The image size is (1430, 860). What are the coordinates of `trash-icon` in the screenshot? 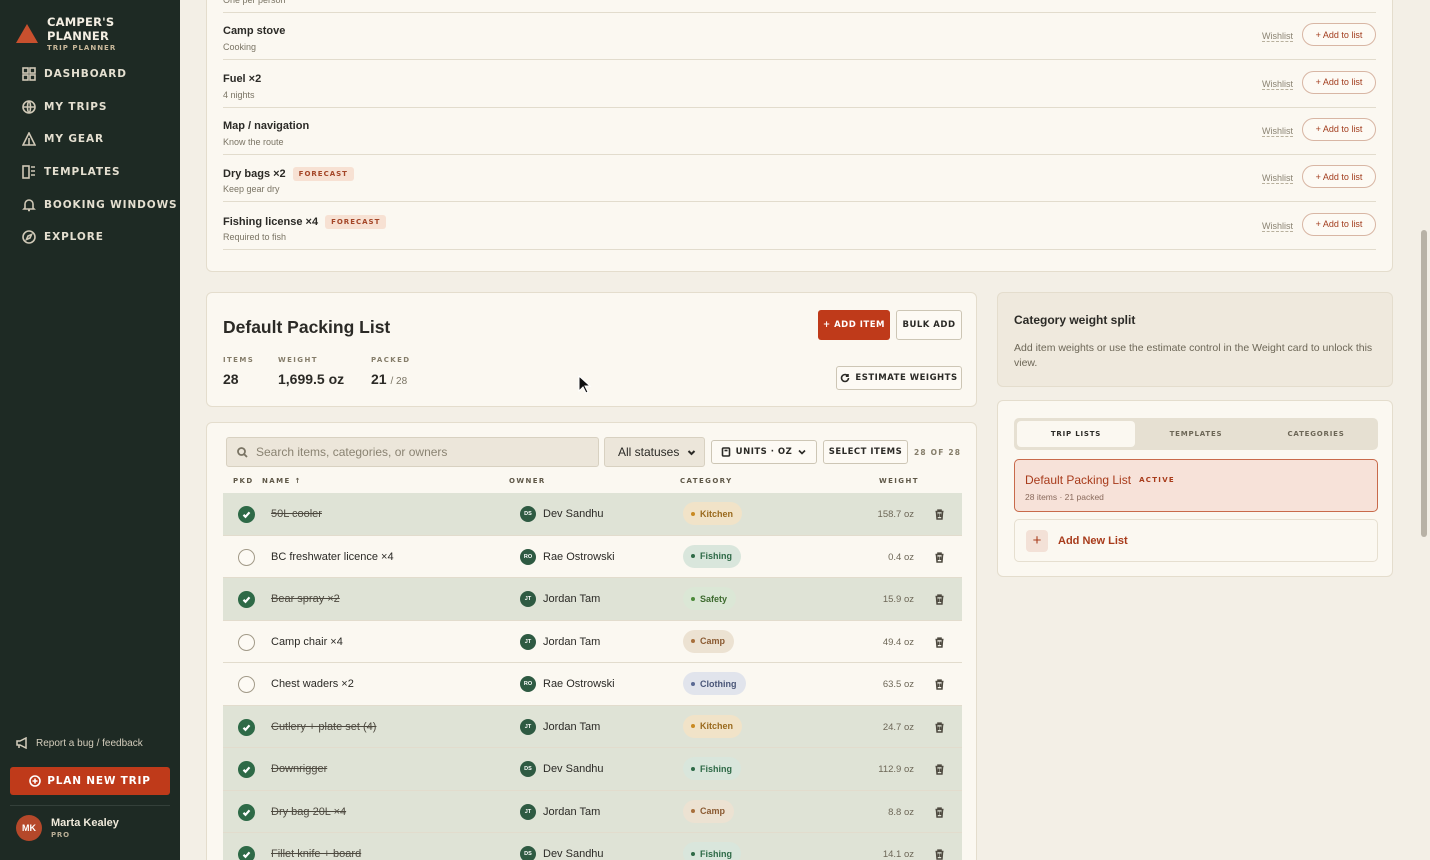 It's located at (939, 557).